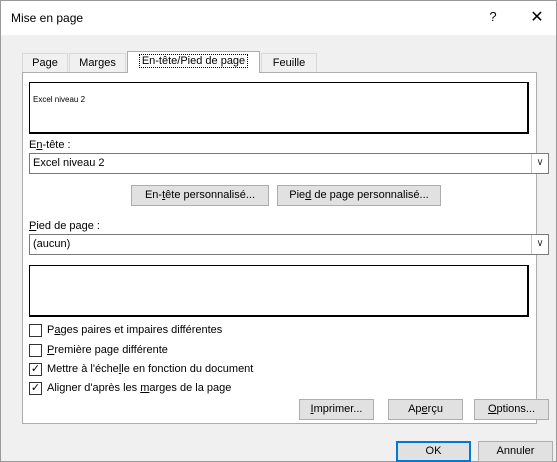  I want to click on header-select: Excel niveau 2 ∨, so click(289, 163).